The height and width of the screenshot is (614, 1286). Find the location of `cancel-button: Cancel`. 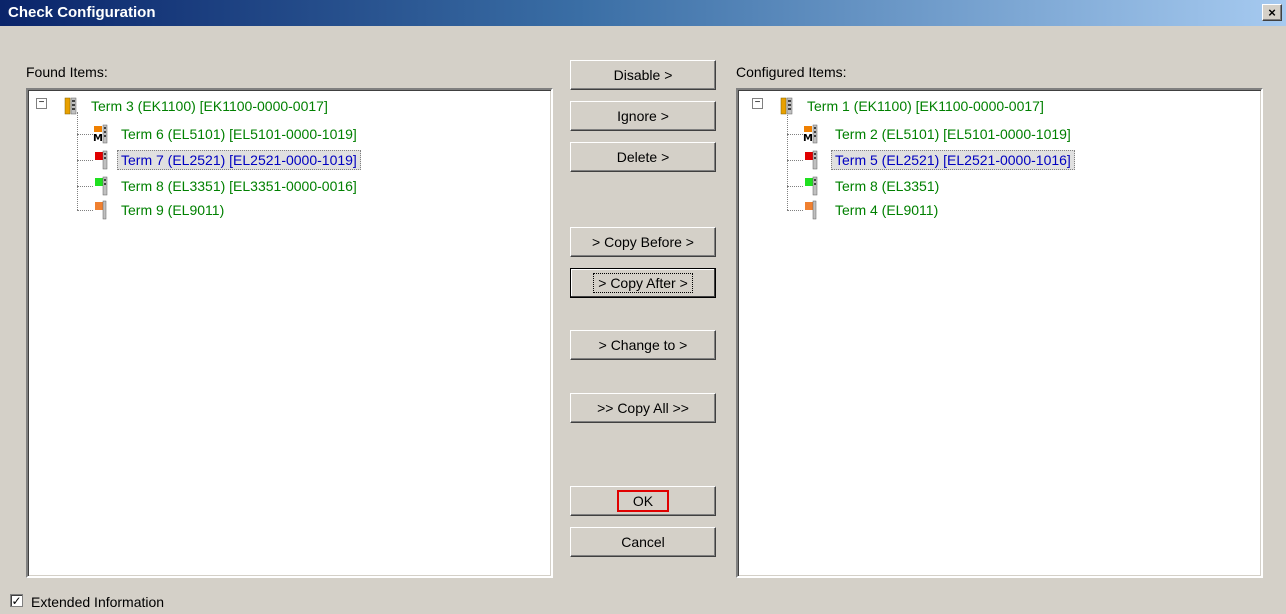

cancel-button: Cancel is located at coordinates (643, 542).